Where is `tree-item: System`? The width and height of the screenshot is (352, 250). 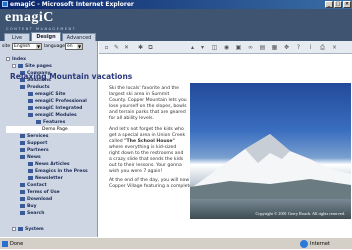
tree-item: System is located at coordinates (28, 229).